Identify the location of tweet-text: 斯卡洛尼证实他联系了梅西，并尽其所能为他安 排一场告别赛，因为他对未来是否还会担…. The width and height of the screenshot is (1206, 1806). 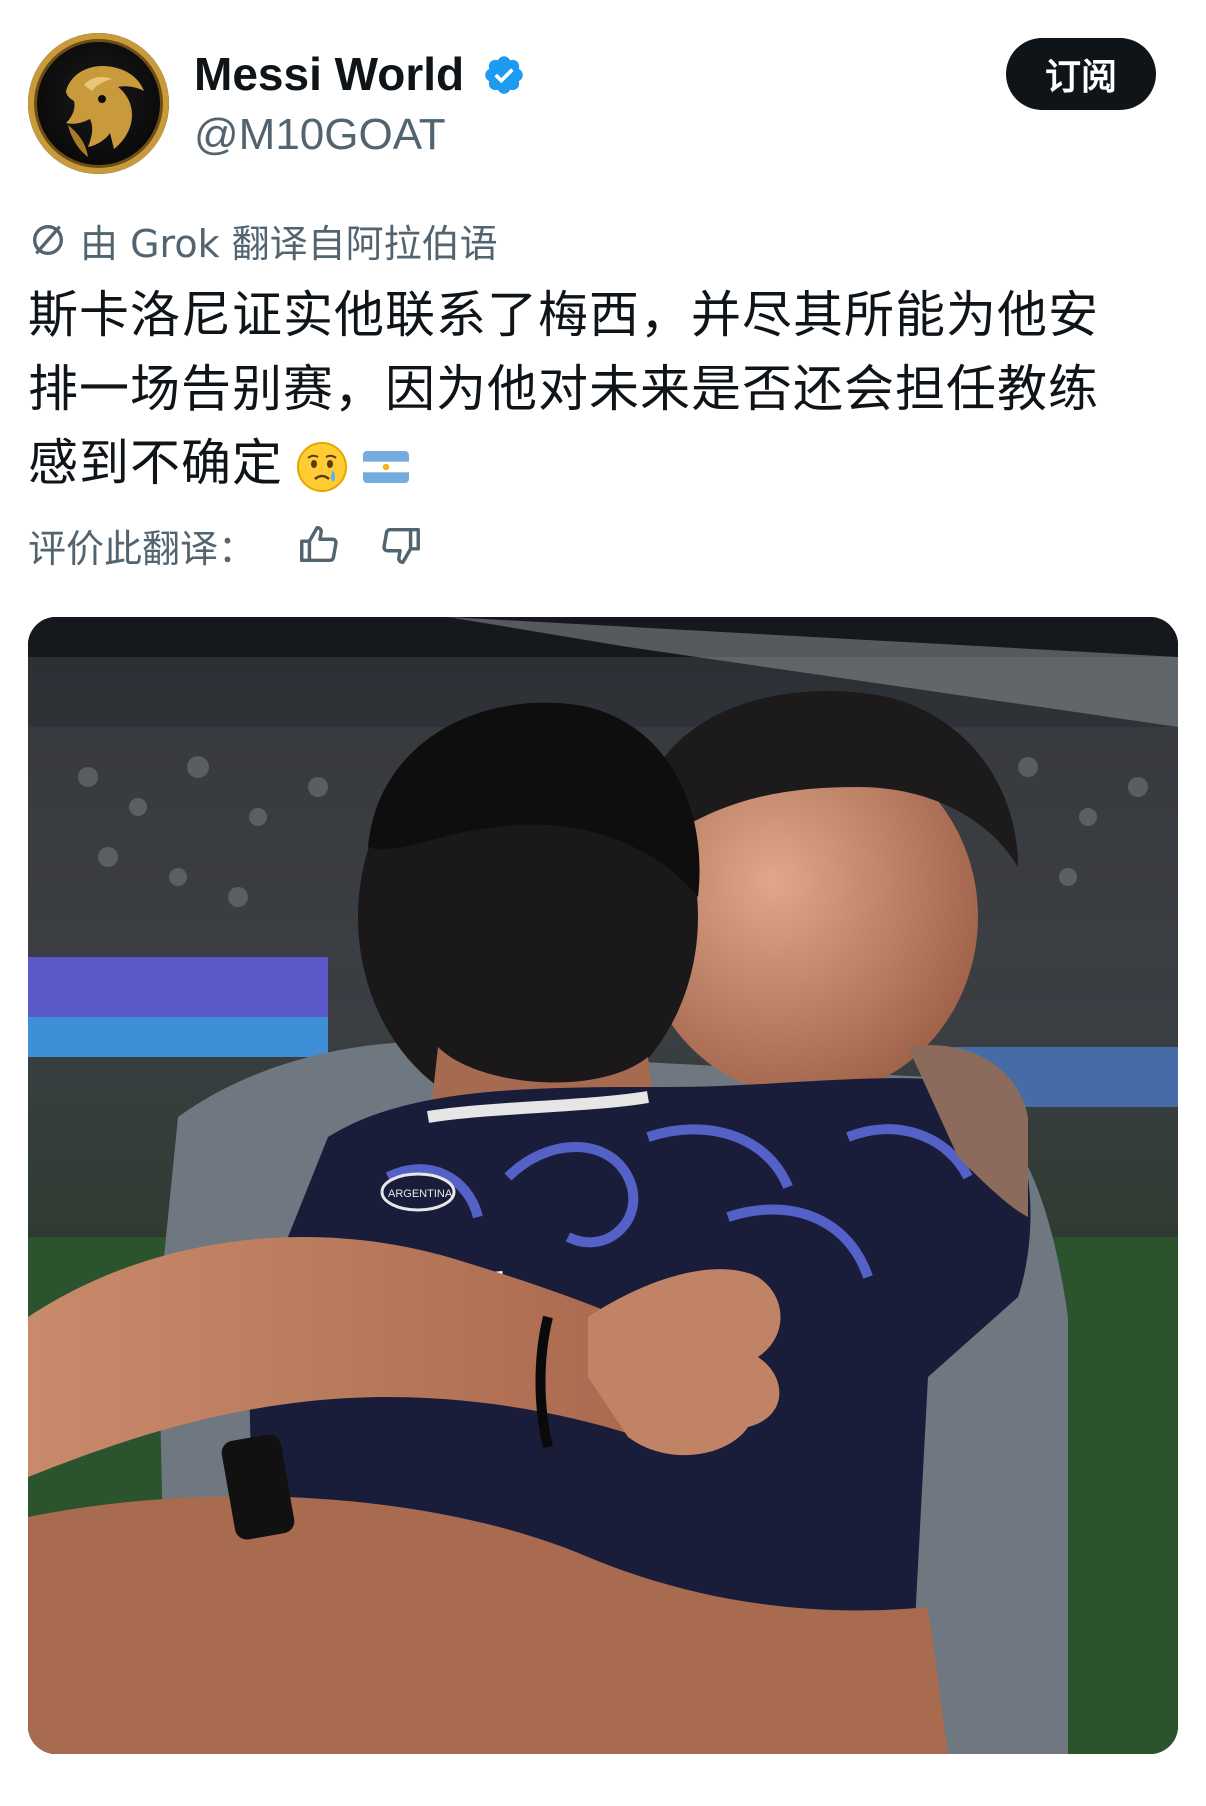
(603, 389).